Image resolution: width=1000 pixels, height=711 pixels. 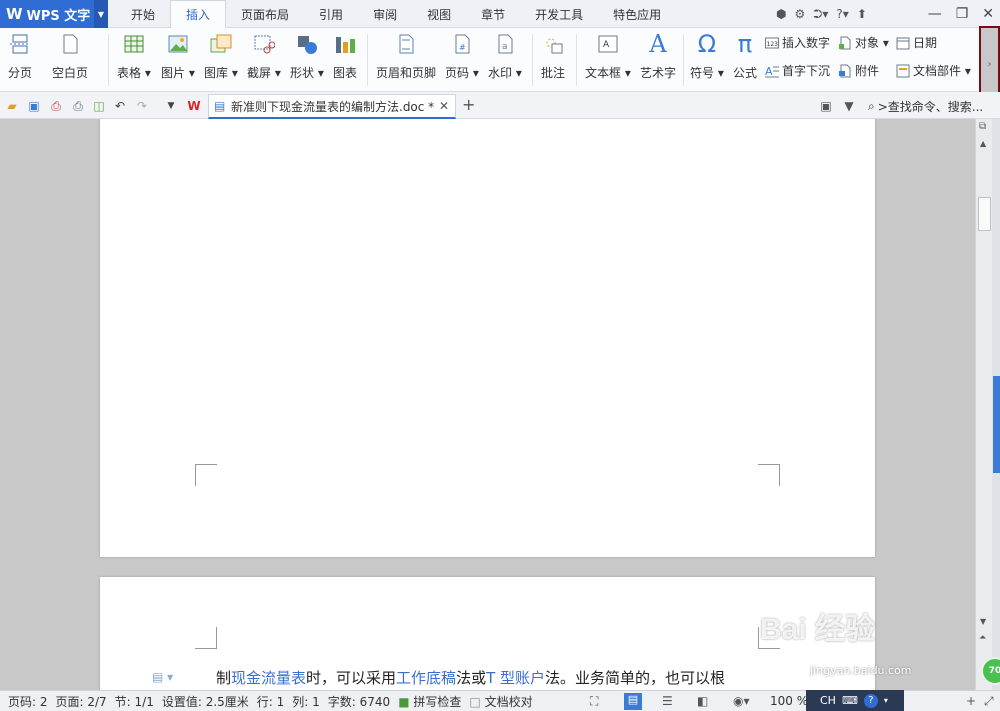 What do you see at coordinates (633, 701) in the screenshot?
I see `page-view-icon: ▤` at bounding box center [633, 701].